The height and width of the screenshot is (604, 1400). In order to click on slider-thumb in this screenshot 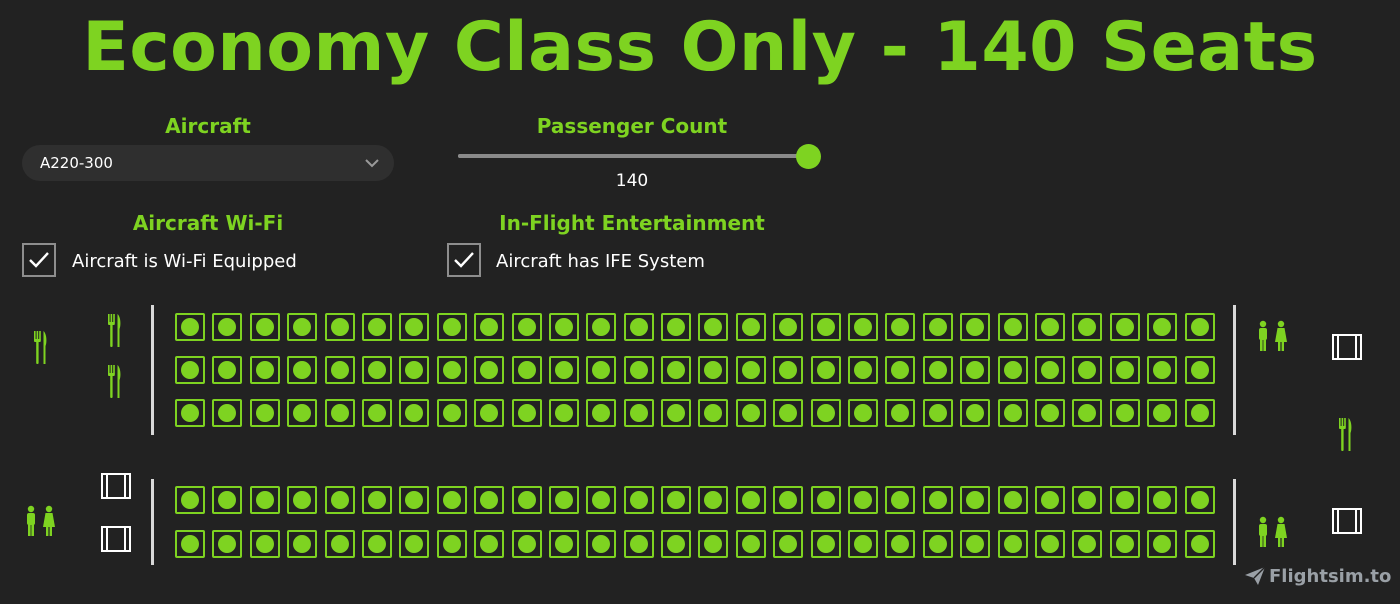, I will do `click(808, 156)`.